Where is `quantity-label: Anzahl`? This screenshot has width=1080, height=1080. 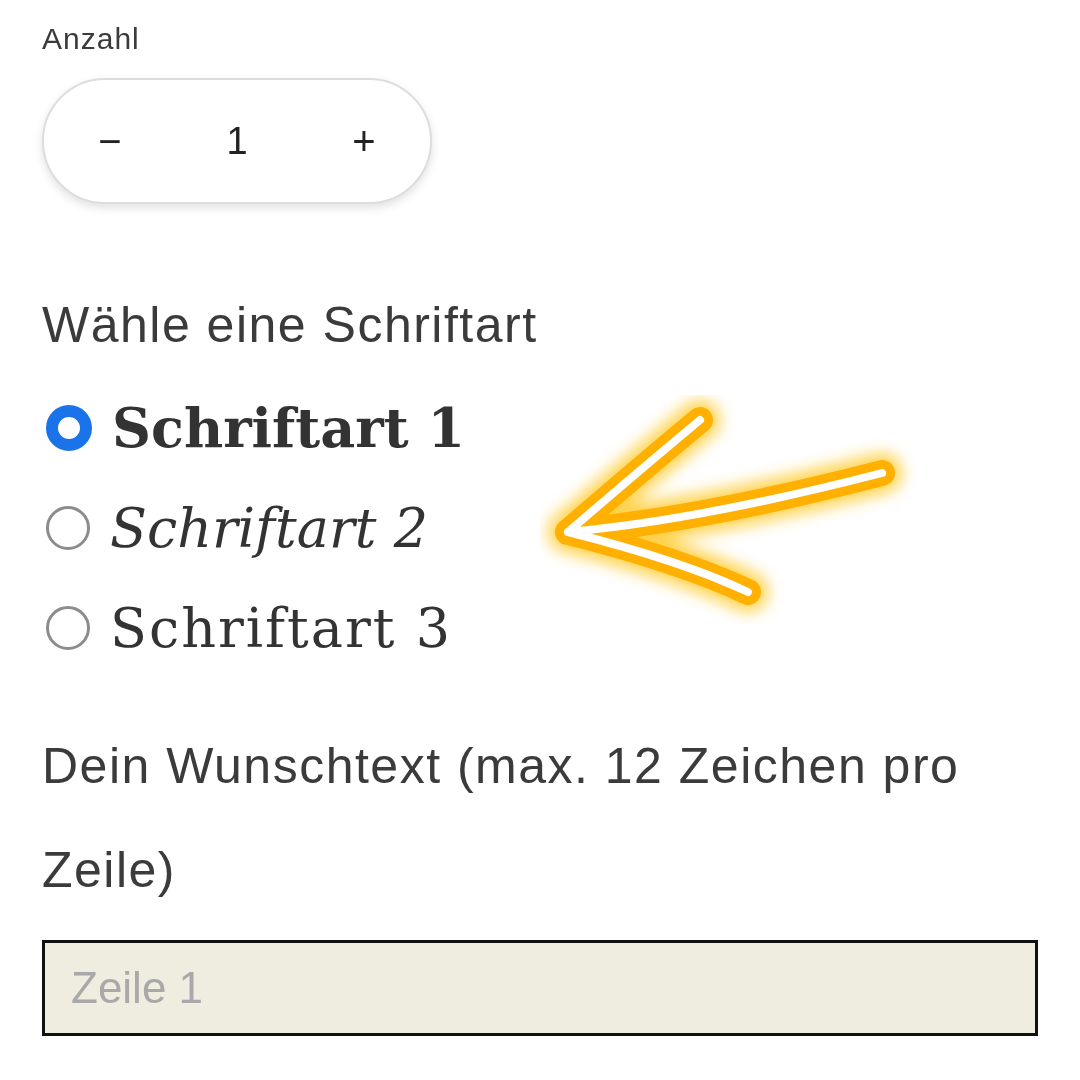 quantity-label: Anzahl is located at coordinates (91, 39).